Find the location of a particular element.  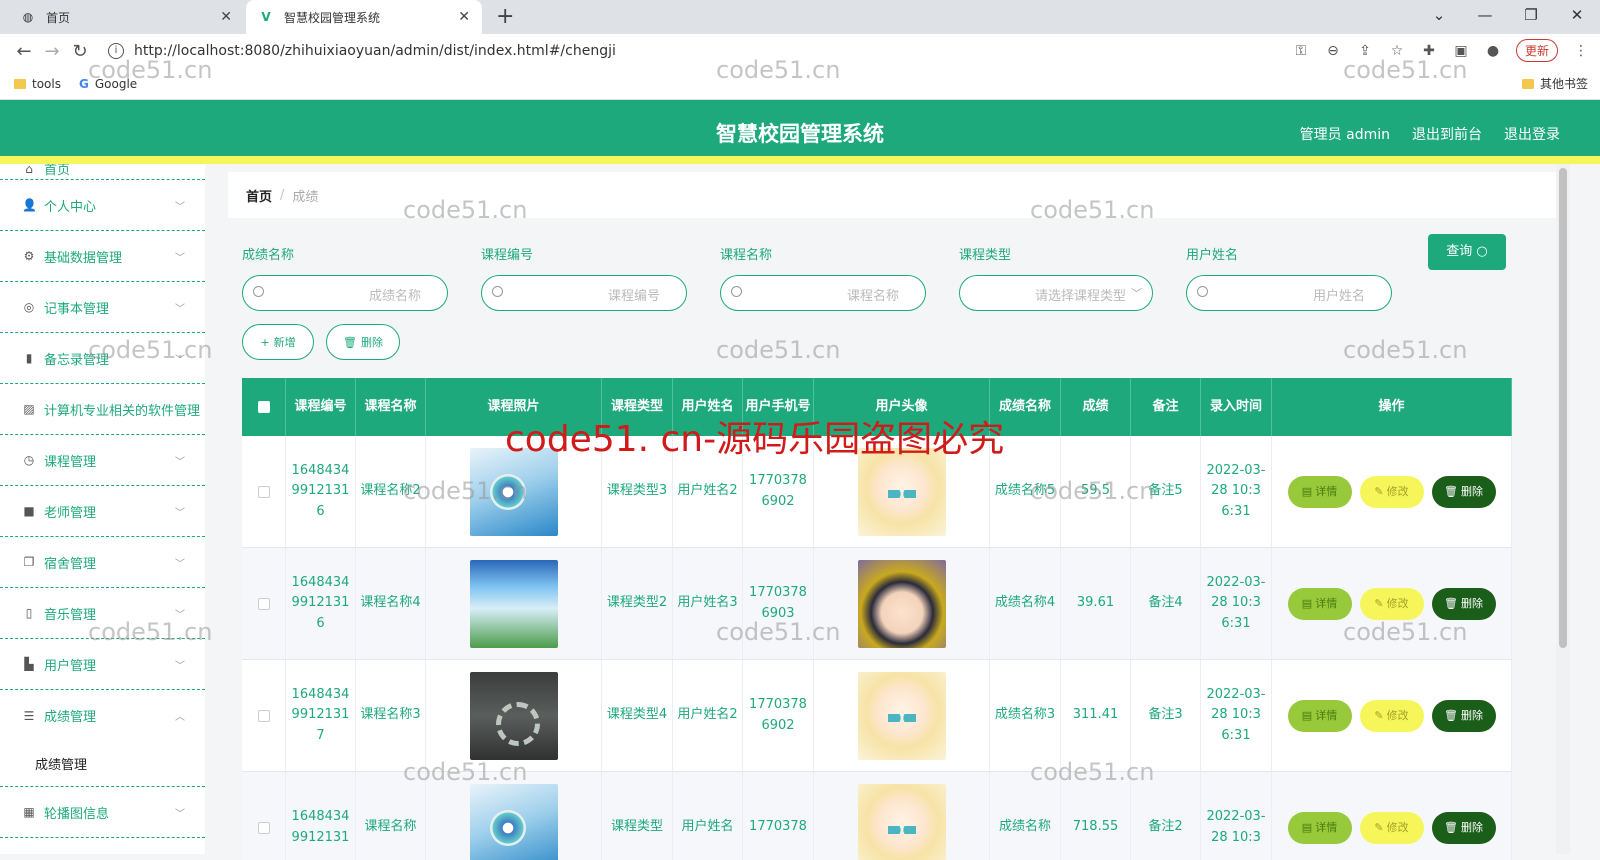

browser-tab-active: V 智慧校园管理系统 ✕ is located at coordinates (364, 17).